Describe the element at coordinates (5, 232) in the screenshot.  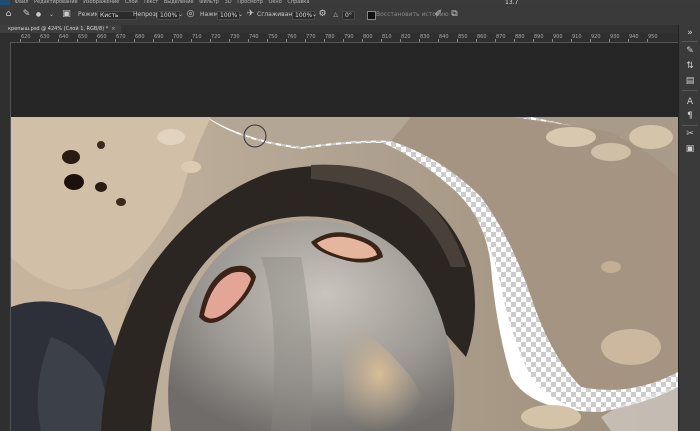
I see `ruler-vertical` at that location.